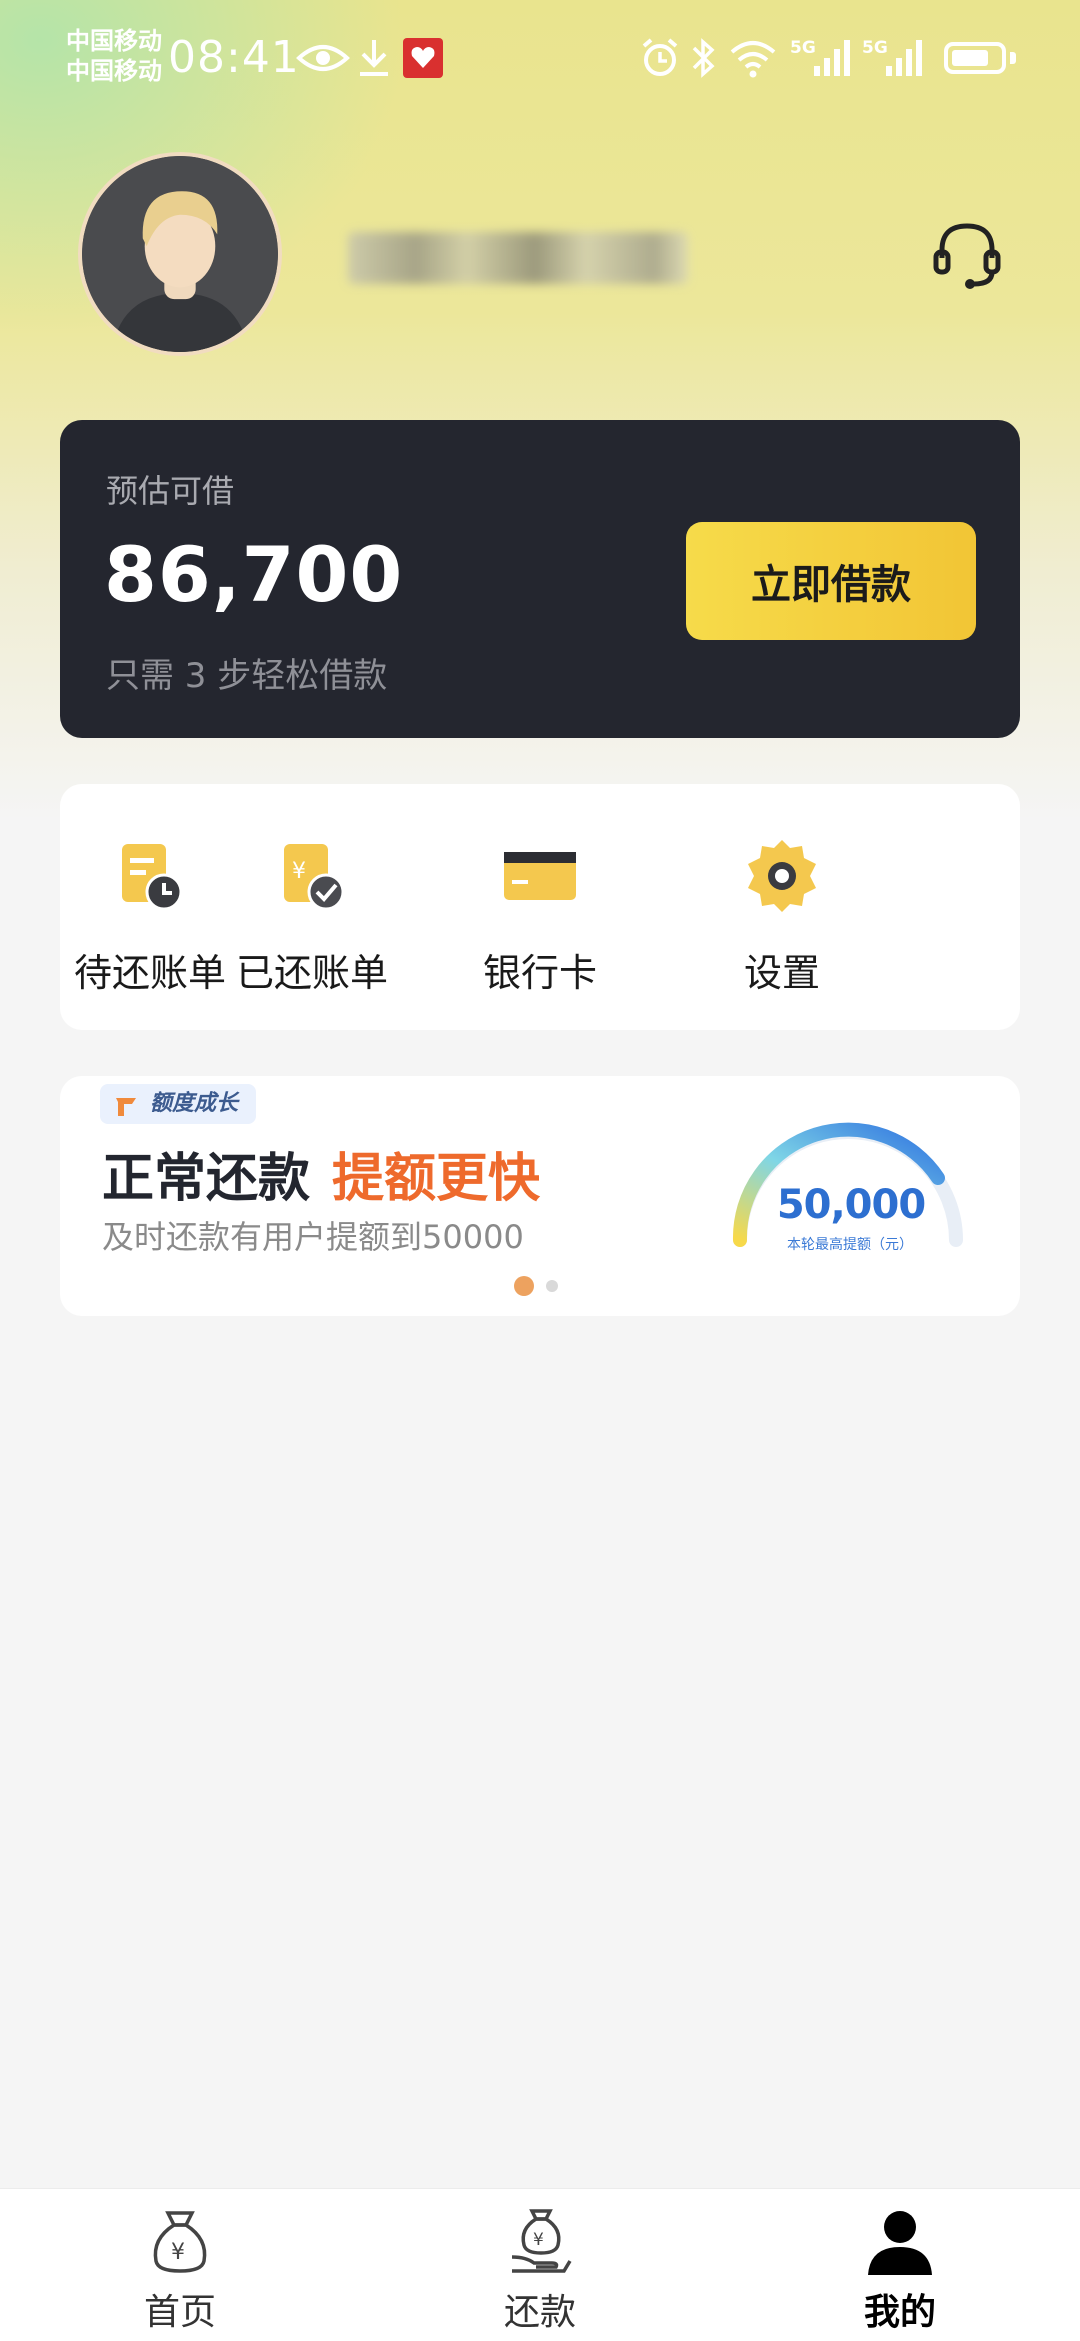  I want to click on banner-title: 正常还款 提额更快, so click(321, 1173).